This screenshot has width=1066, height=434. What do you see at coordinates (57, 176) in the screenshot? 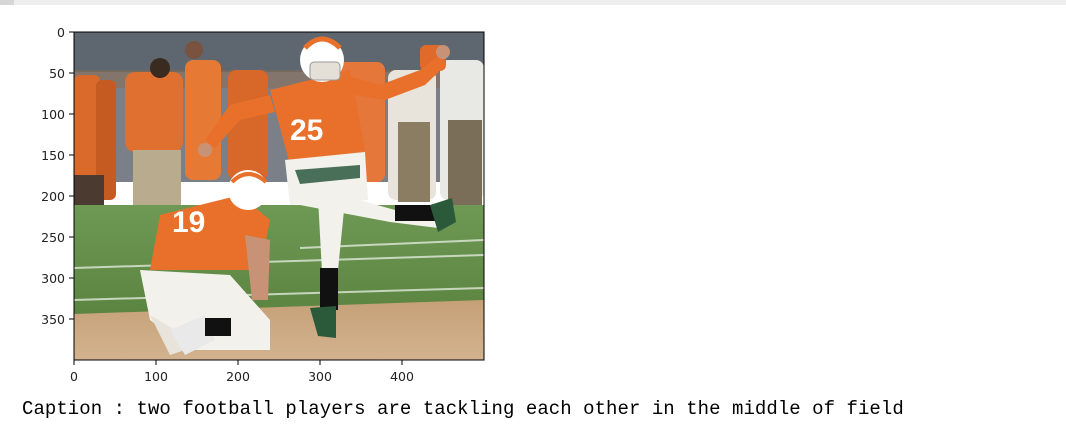
I see `y-axis: 0 50 100 150 200 250 300 350` at bounding box center [57, 176].